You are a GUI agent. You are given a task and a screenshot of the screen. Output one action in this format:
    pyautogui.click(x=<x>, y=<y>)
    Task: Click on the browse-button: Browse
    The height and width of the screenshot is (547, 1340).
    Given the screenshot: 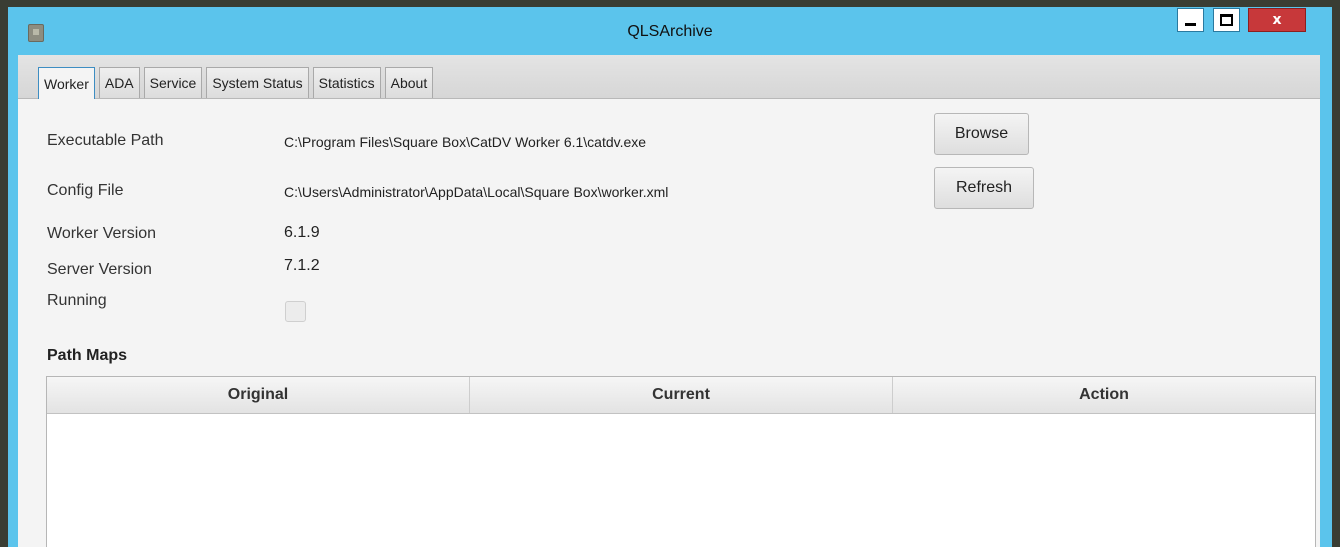 What is the action you would take?
    pyautogui.click(x=981, y=134)
    